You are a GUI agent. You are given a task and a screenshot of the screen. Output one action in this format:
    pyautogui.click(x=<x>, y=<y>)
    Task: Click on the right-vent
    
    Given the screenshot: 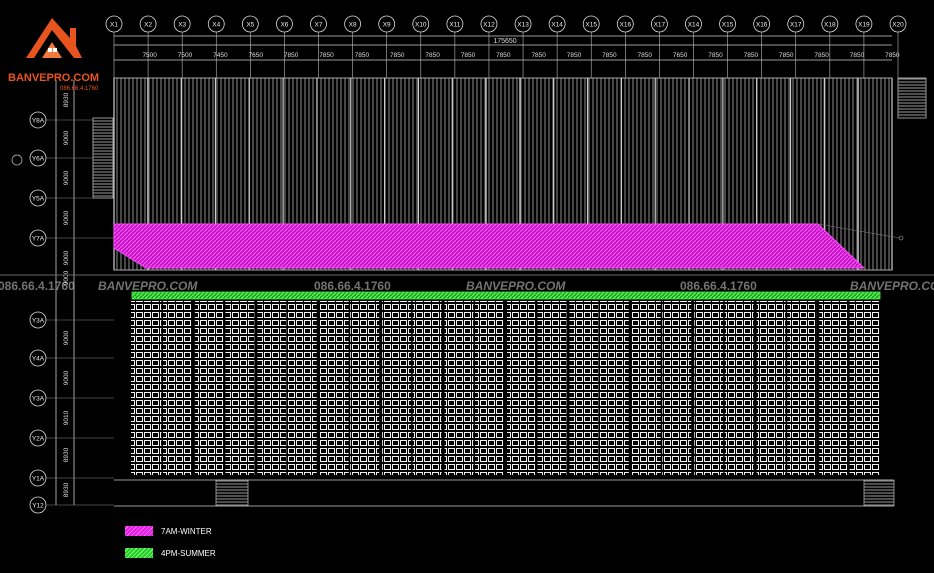 What is the action you would take?
    pyautogui.click(x=912, y=98)
    